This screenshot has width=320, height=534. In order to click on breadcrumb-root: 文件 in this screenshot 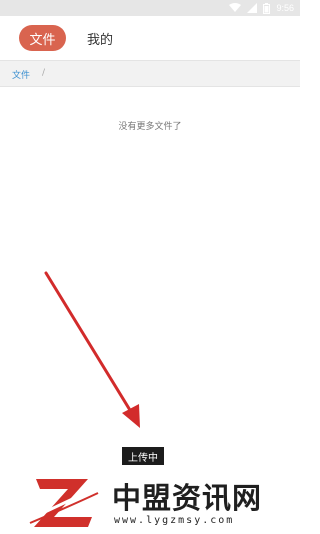, I will do `click(21, 74)`.